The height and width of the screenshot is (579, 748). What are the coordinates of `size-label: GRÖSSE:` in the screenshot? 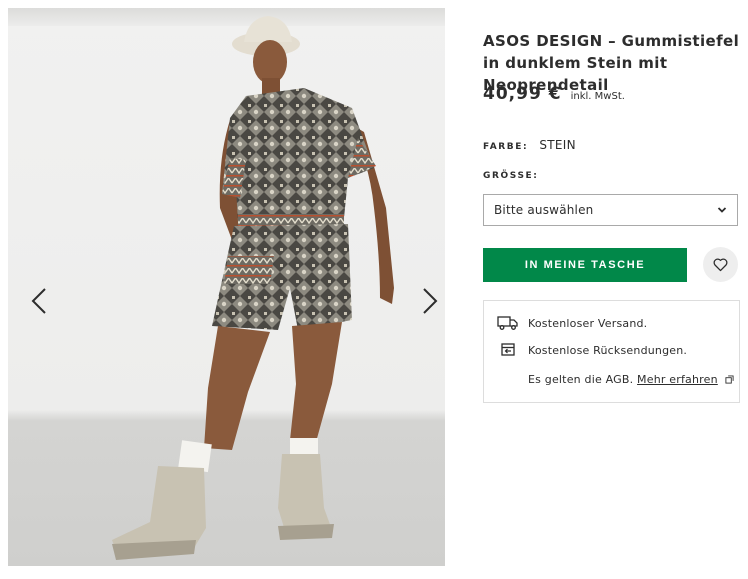 It's located at (511, 176).